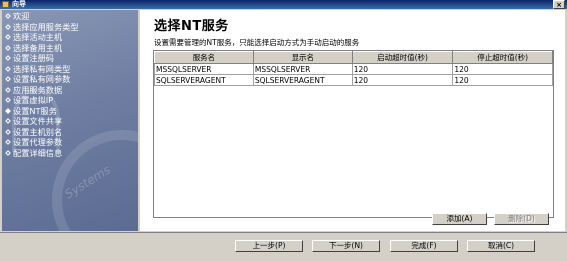 This screenshot has height=261, width=567. I want to click on app-icon, so click(5, 4).